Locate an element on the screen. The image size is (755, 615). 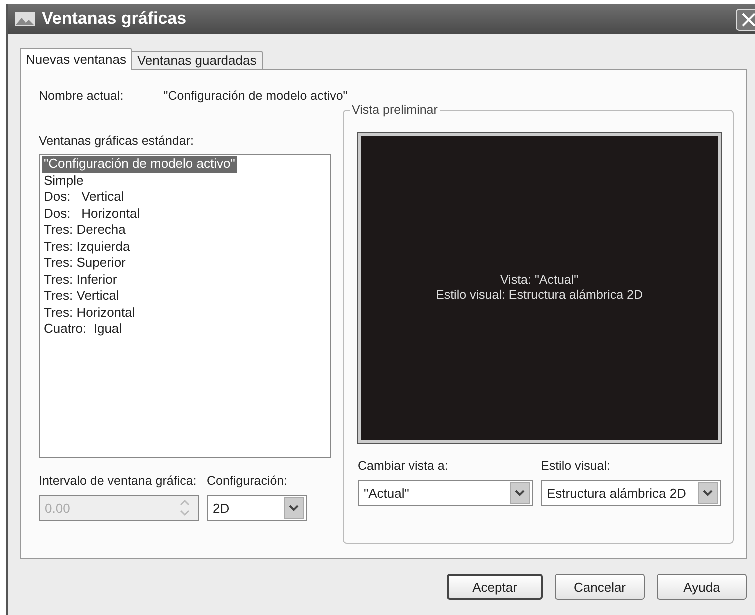
list-item: Cuatro: Igual is located at coordinates (83, 329).